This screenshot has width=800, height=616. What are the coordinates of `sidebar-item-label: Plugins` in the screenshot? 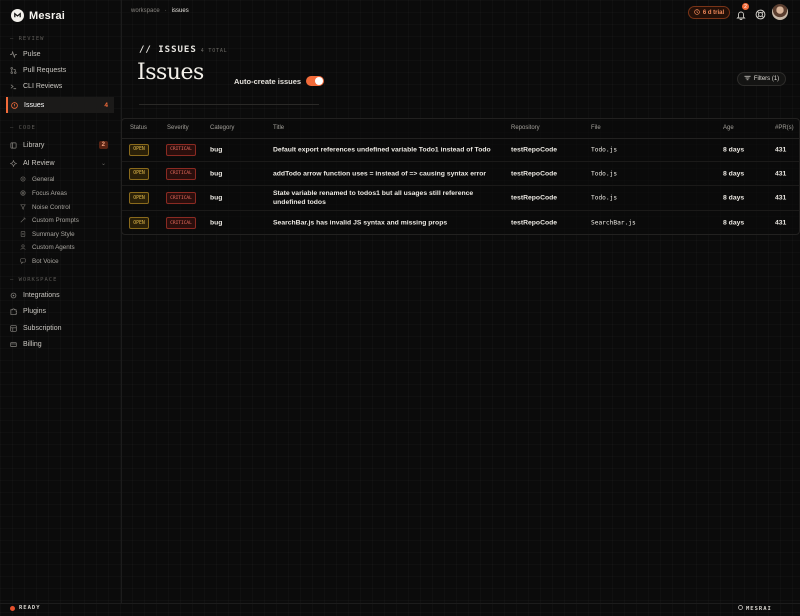 It's located at (34, 311).